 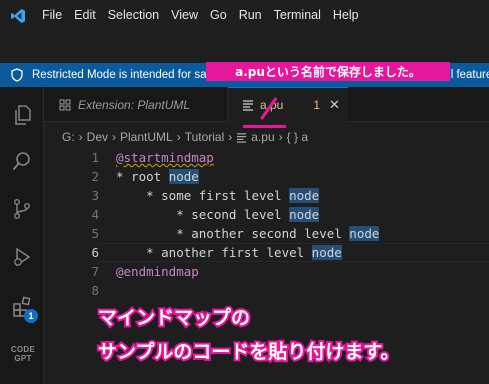 I want to click on breadcrumb-item: Dev, so click(x=97, y=137).